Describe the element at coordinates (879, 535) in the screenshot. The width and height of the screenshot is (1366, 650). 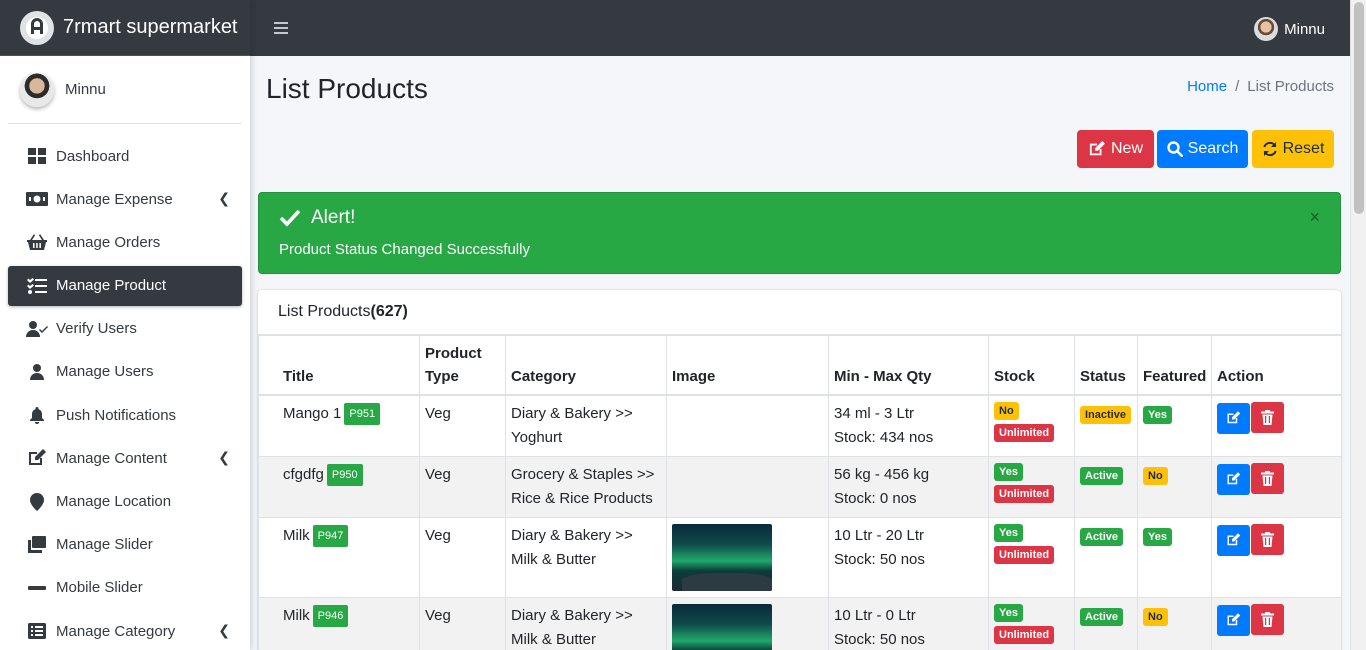
I see `qty-range: 10 Ltr - 20 Ltr` at that location.